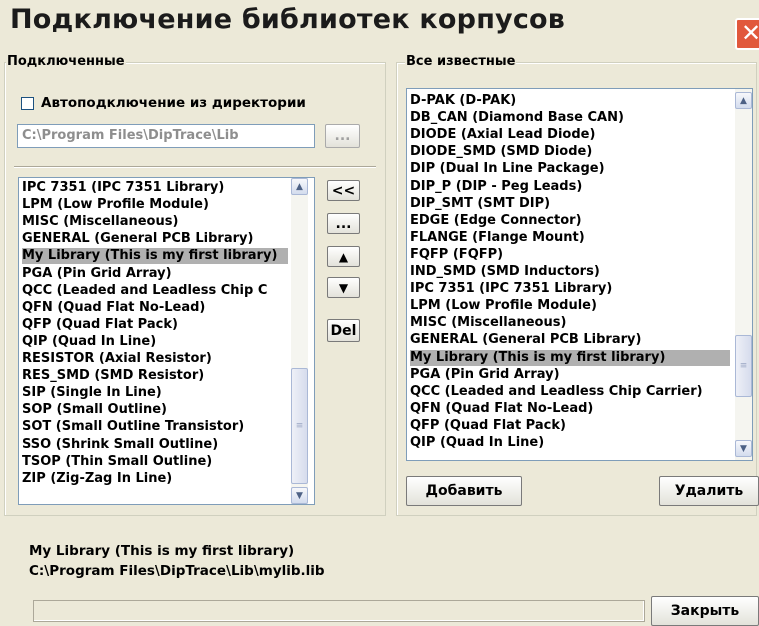 Image resolution: width=759 pixels, height=626 pixels. Describe the element at coordinates (464, 491) in the screenshot. I see `add-library-button: Добавить` at that location.